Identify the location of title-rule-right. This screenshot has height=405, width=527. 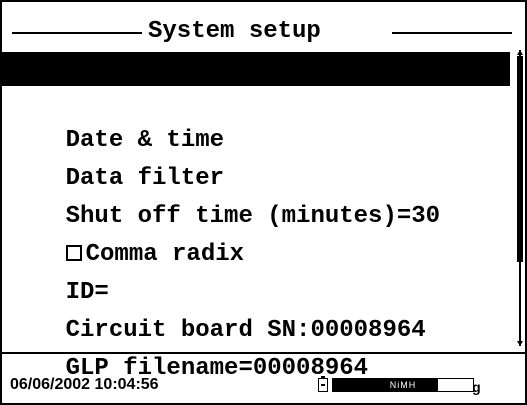
(452, 33).